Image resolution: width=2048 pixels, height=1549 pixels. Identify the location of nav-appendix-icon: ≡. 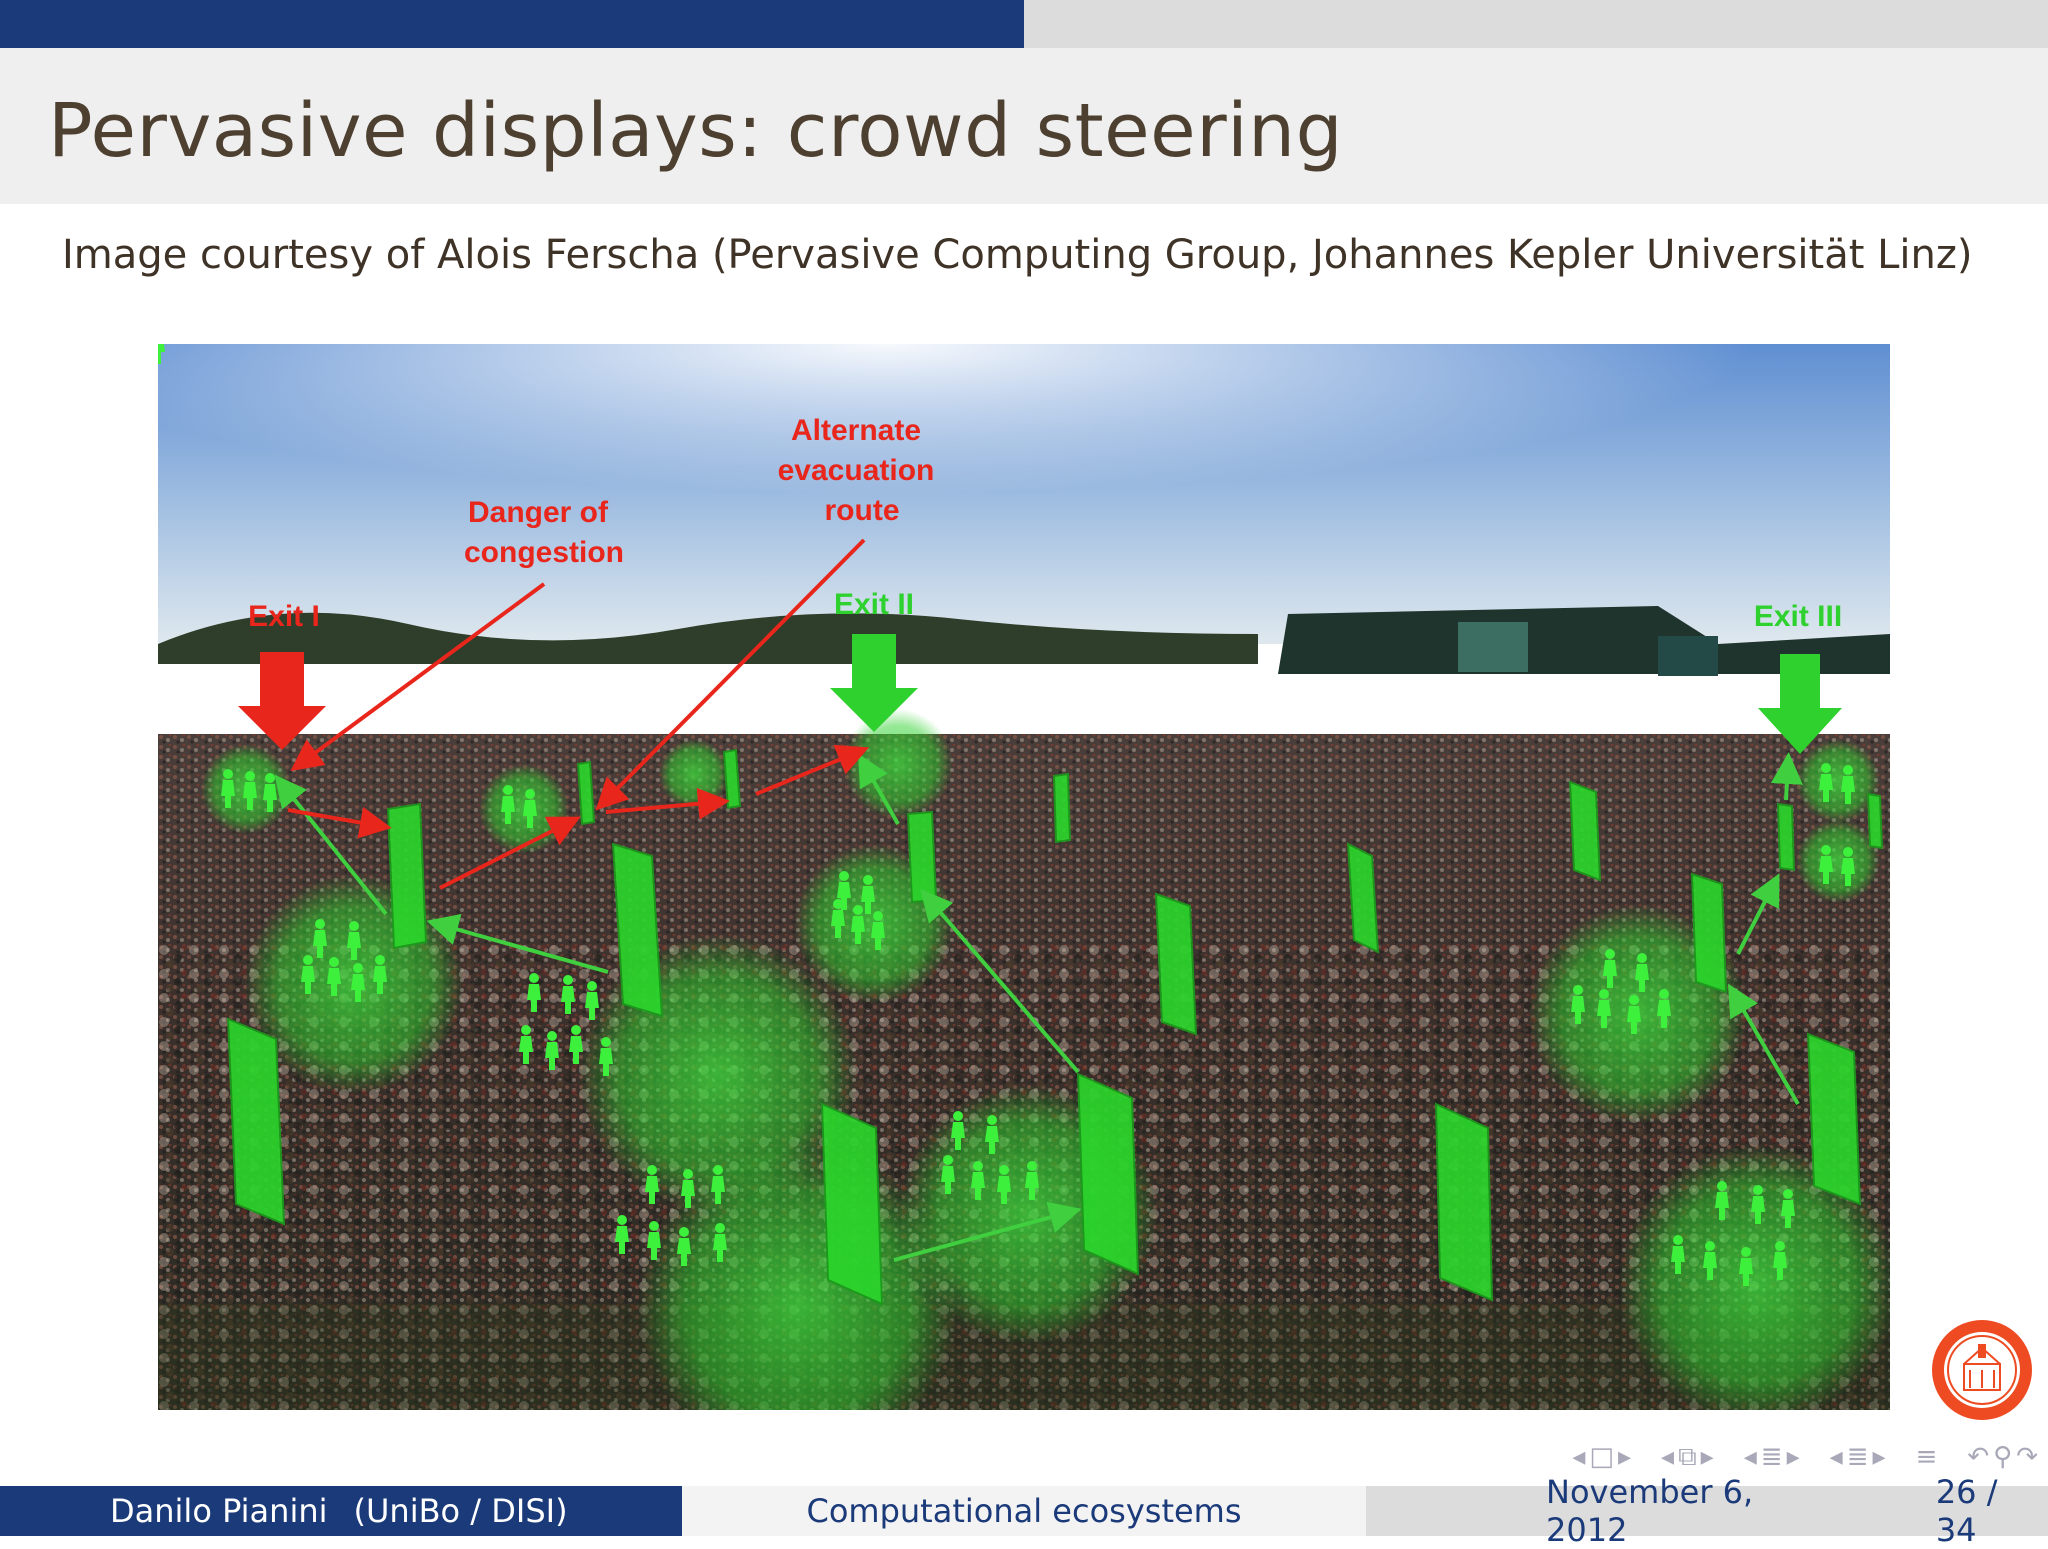
(1927, 1457).